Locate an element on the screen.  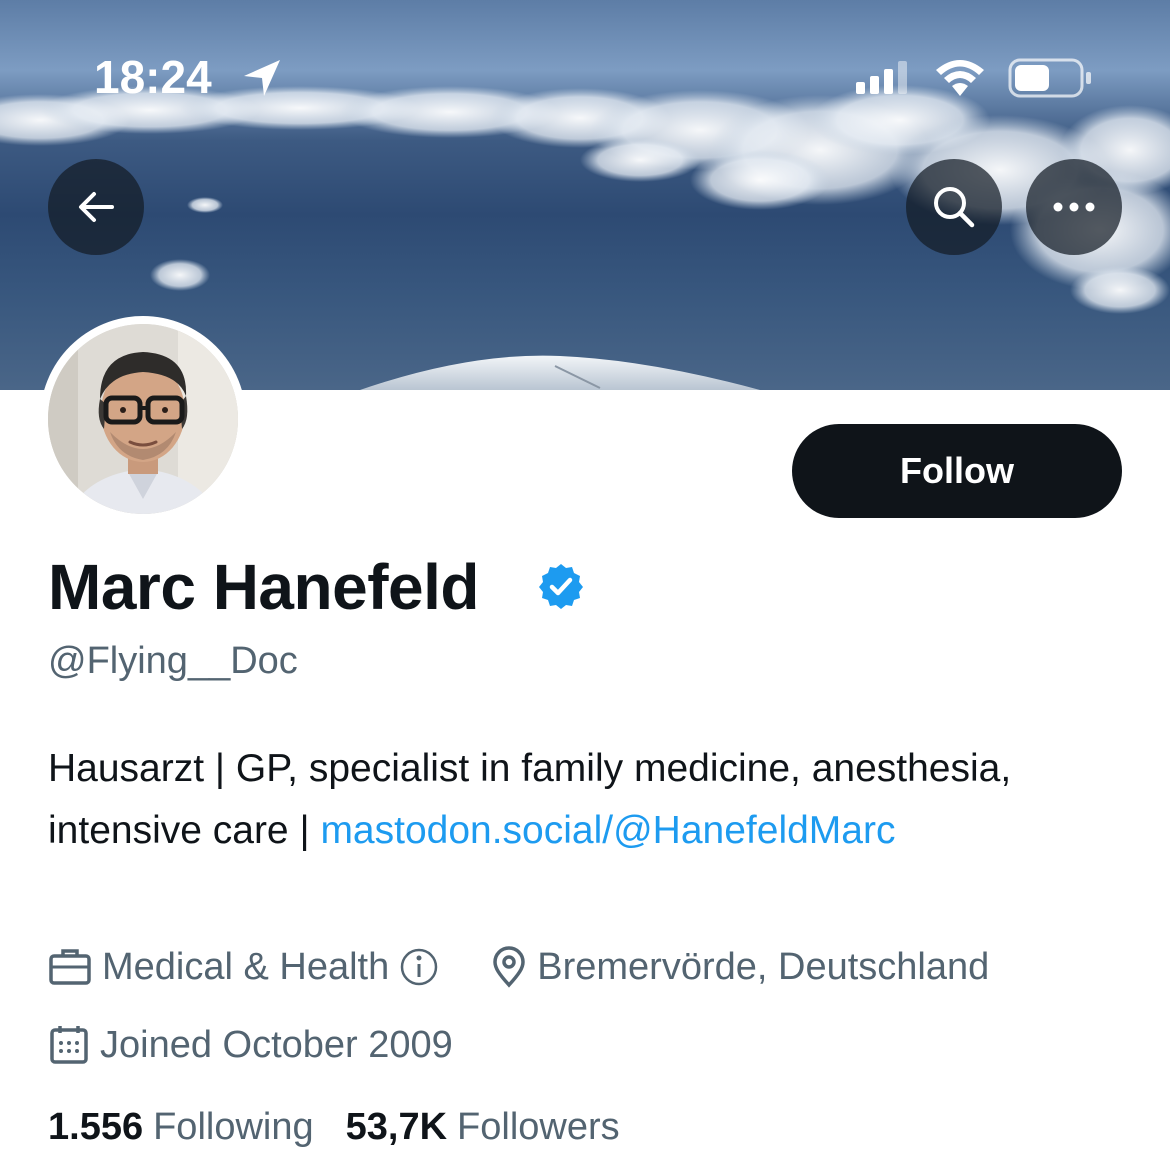
battery-icon is located at coordinates (1051, 80).